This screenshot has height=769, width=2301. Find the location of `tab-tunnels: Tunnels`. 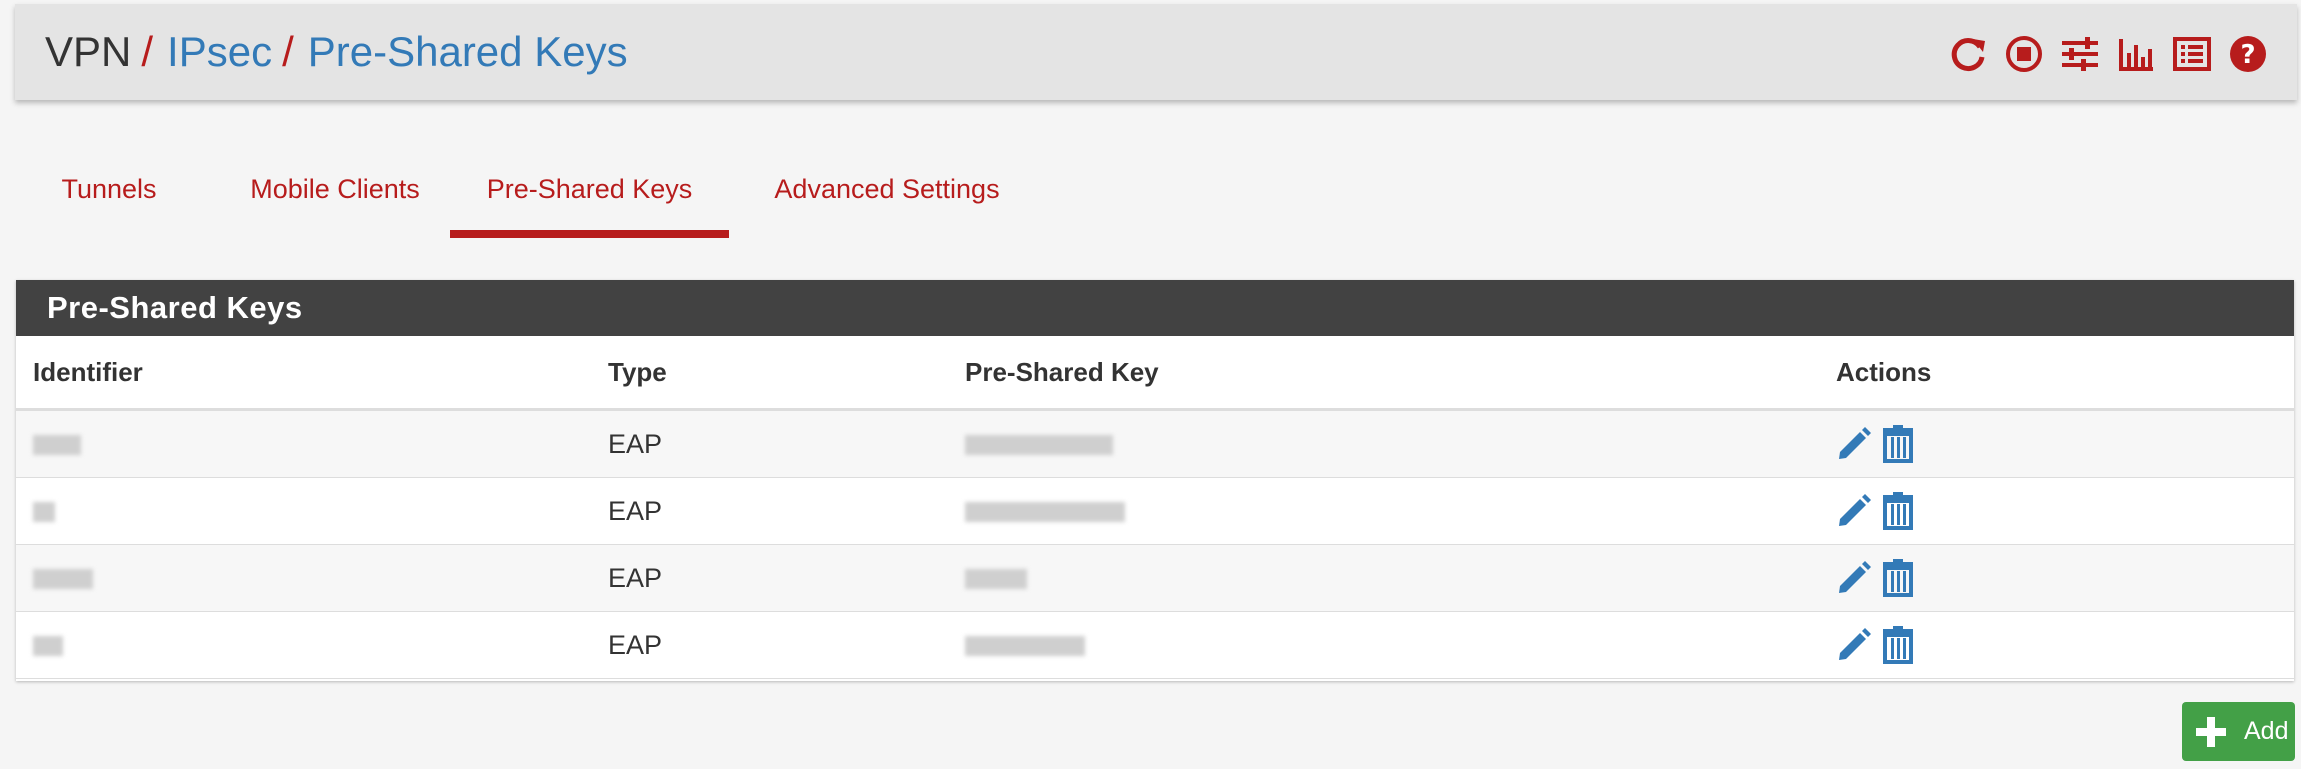

tab-tunnels: Tunnels is located at coordinates (109, 197).